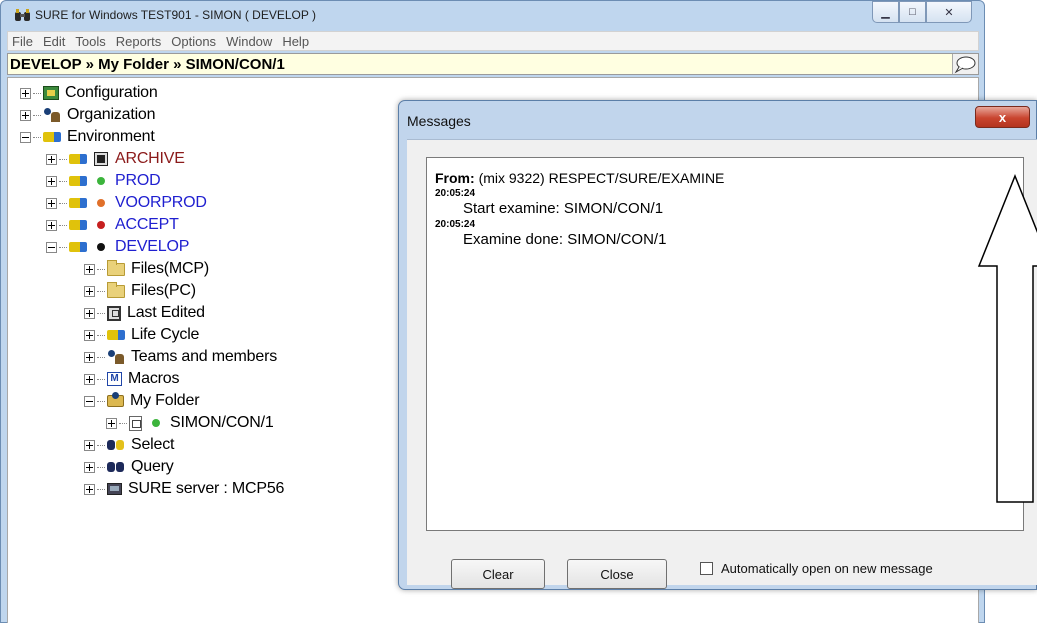 The image size is (1037, 623). Describe the element at coordinates (112, 225) in the screenshot. I see `tree-item-accept: ACCEPT` at that location.